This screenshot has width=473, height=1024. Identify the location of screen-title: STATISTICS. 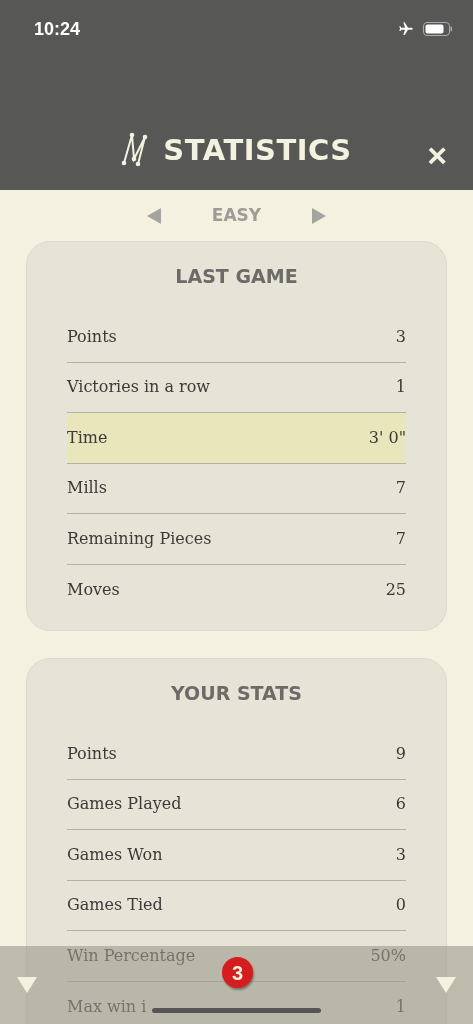
(257, 150).